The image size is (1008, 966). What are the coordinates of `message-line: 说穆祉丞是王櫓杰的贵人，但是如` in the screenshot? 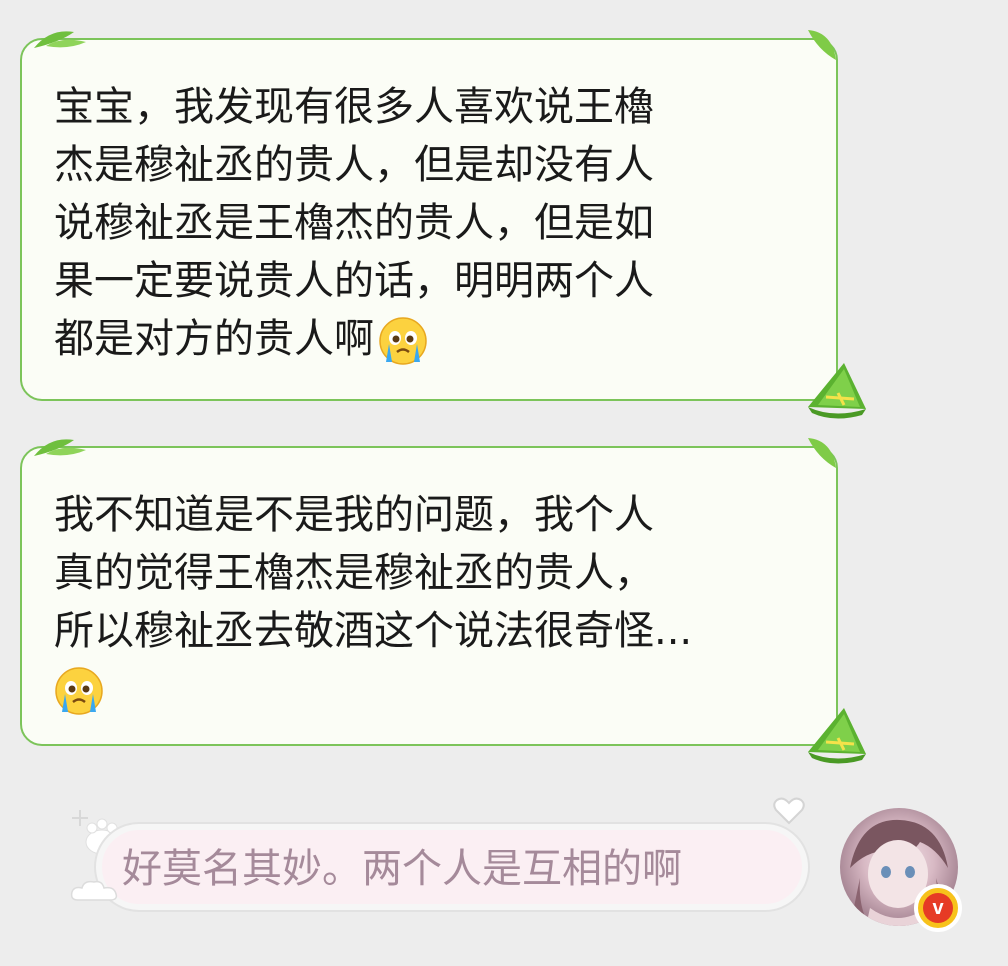 It's located at (354, 223).